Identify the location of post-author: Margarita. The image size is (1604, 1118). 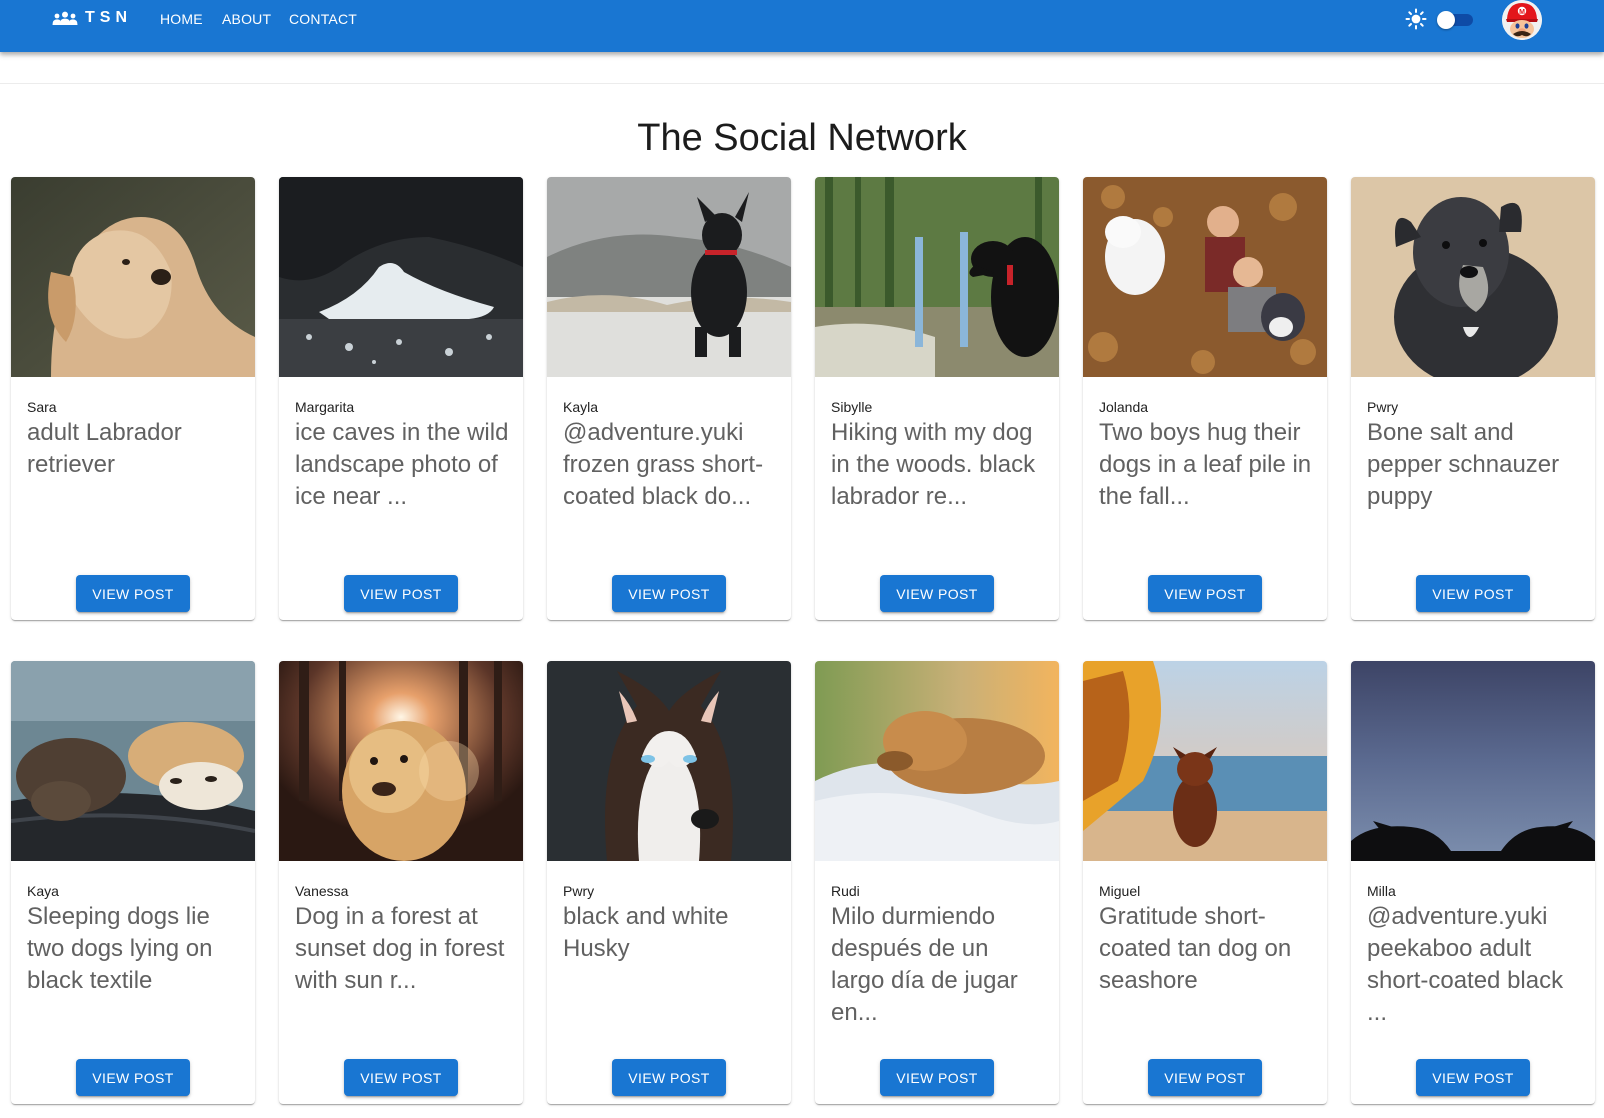
(325, 407).